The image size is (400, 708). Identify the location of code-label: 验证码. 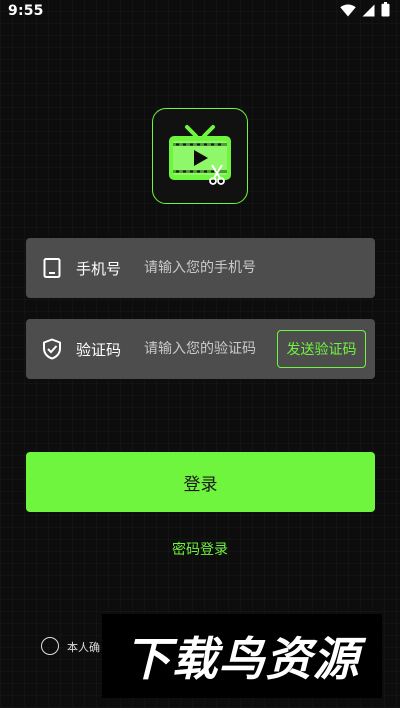
(99, 349).